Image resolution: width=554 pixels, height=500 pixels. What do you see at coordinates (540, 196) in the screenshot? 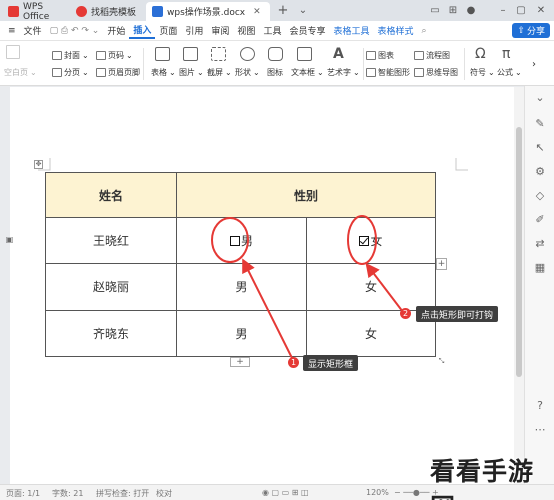
I see `shapes-icon: ◇` at bounding box center [540, 196].